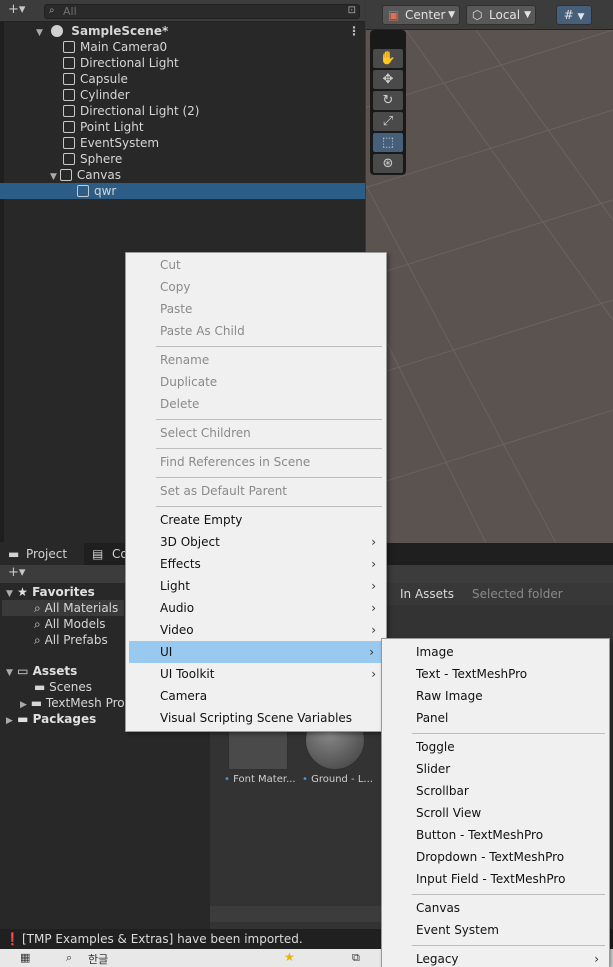 Image resolution: width=613 pixels, height=967 pixels. What do you see at coordinates (352, 10) in the screenshot?
I see `search-options-icon: ⊡` at bounding box center [352, 10].